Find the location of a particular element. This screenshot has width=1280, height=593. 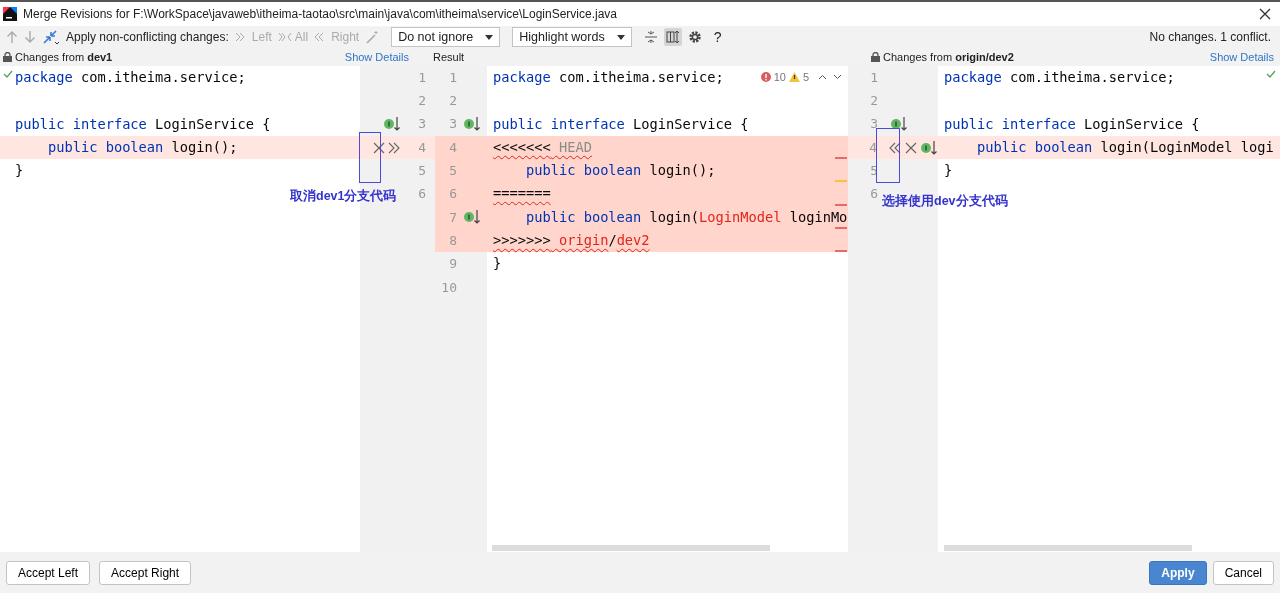

pane-title: Result is located at coordinates (449, 56).